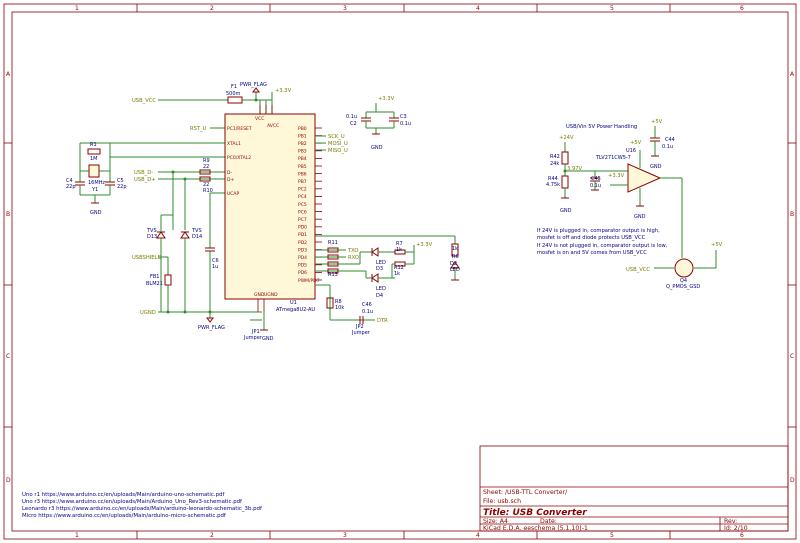 This screenshot has height=543, width=800. What do you see at coordinates (379, 296) in the screenshot?
I see `d4-ref: D4` at bounding box center [379, 296].